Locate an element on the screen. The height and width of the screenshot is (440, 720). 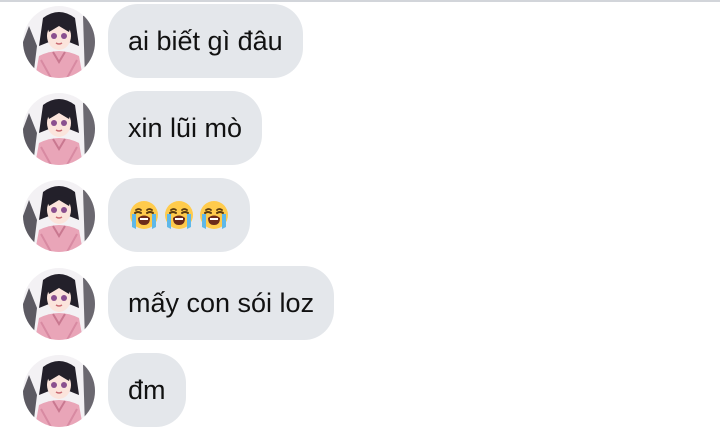
message-text: mấy con sói loz is located at coordinates (221, 302).